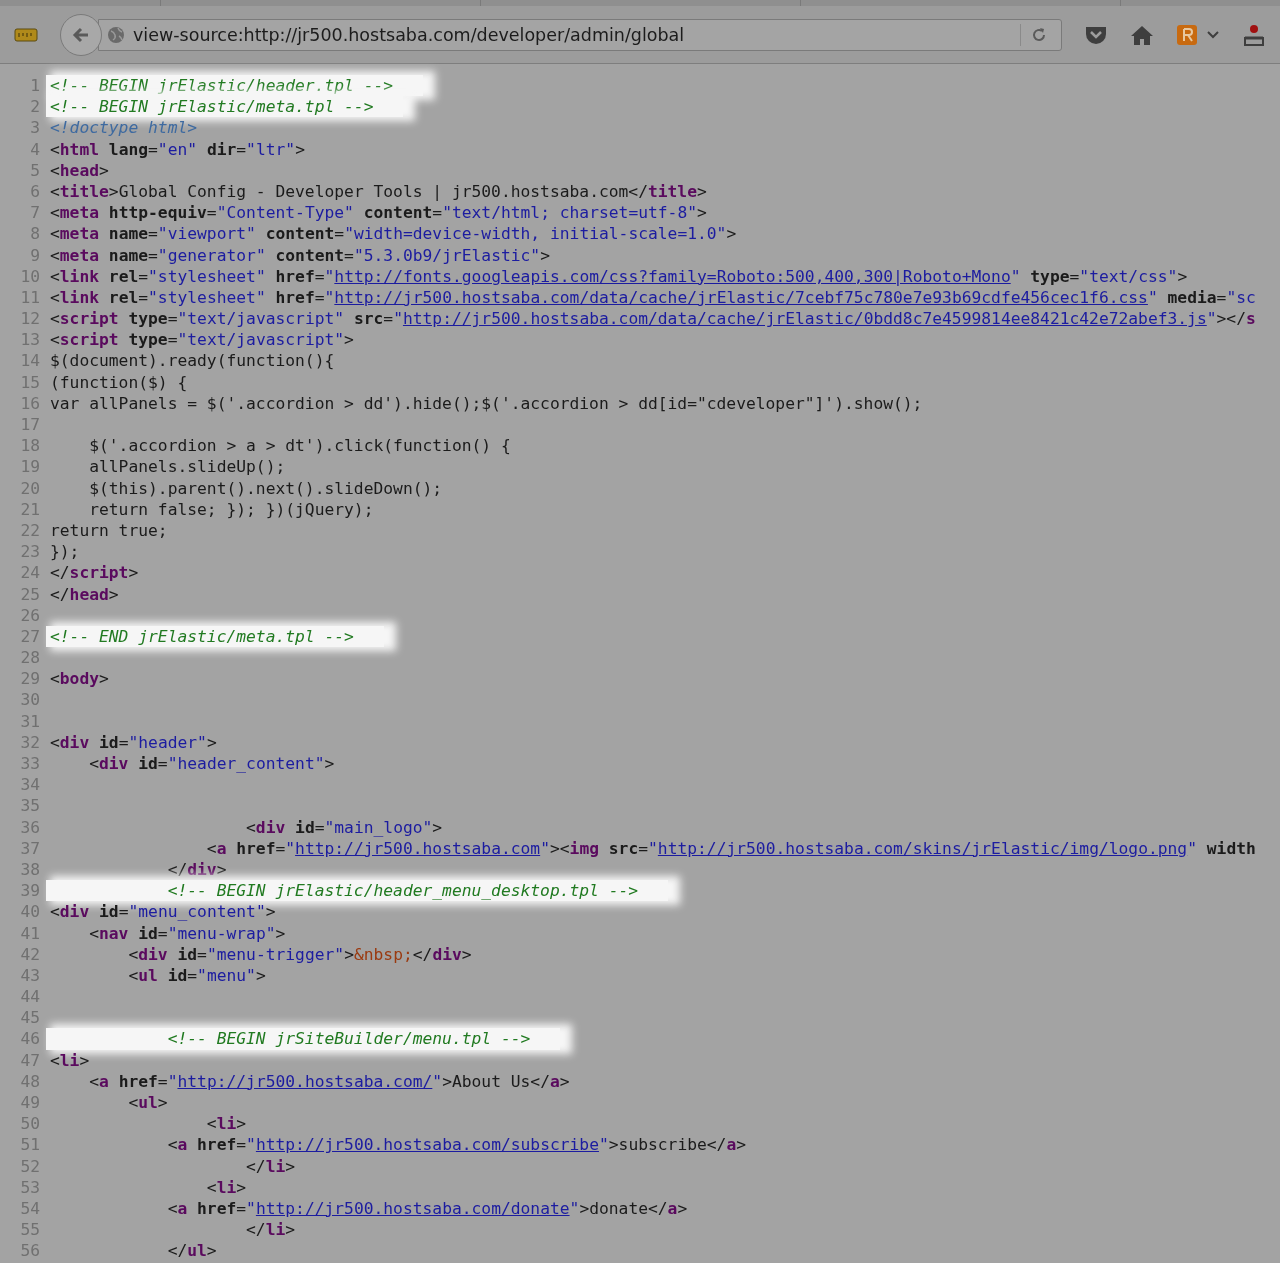 This screenshot has height=1263, width=1280. I want to click on ruler-icon, so click(26, 34).